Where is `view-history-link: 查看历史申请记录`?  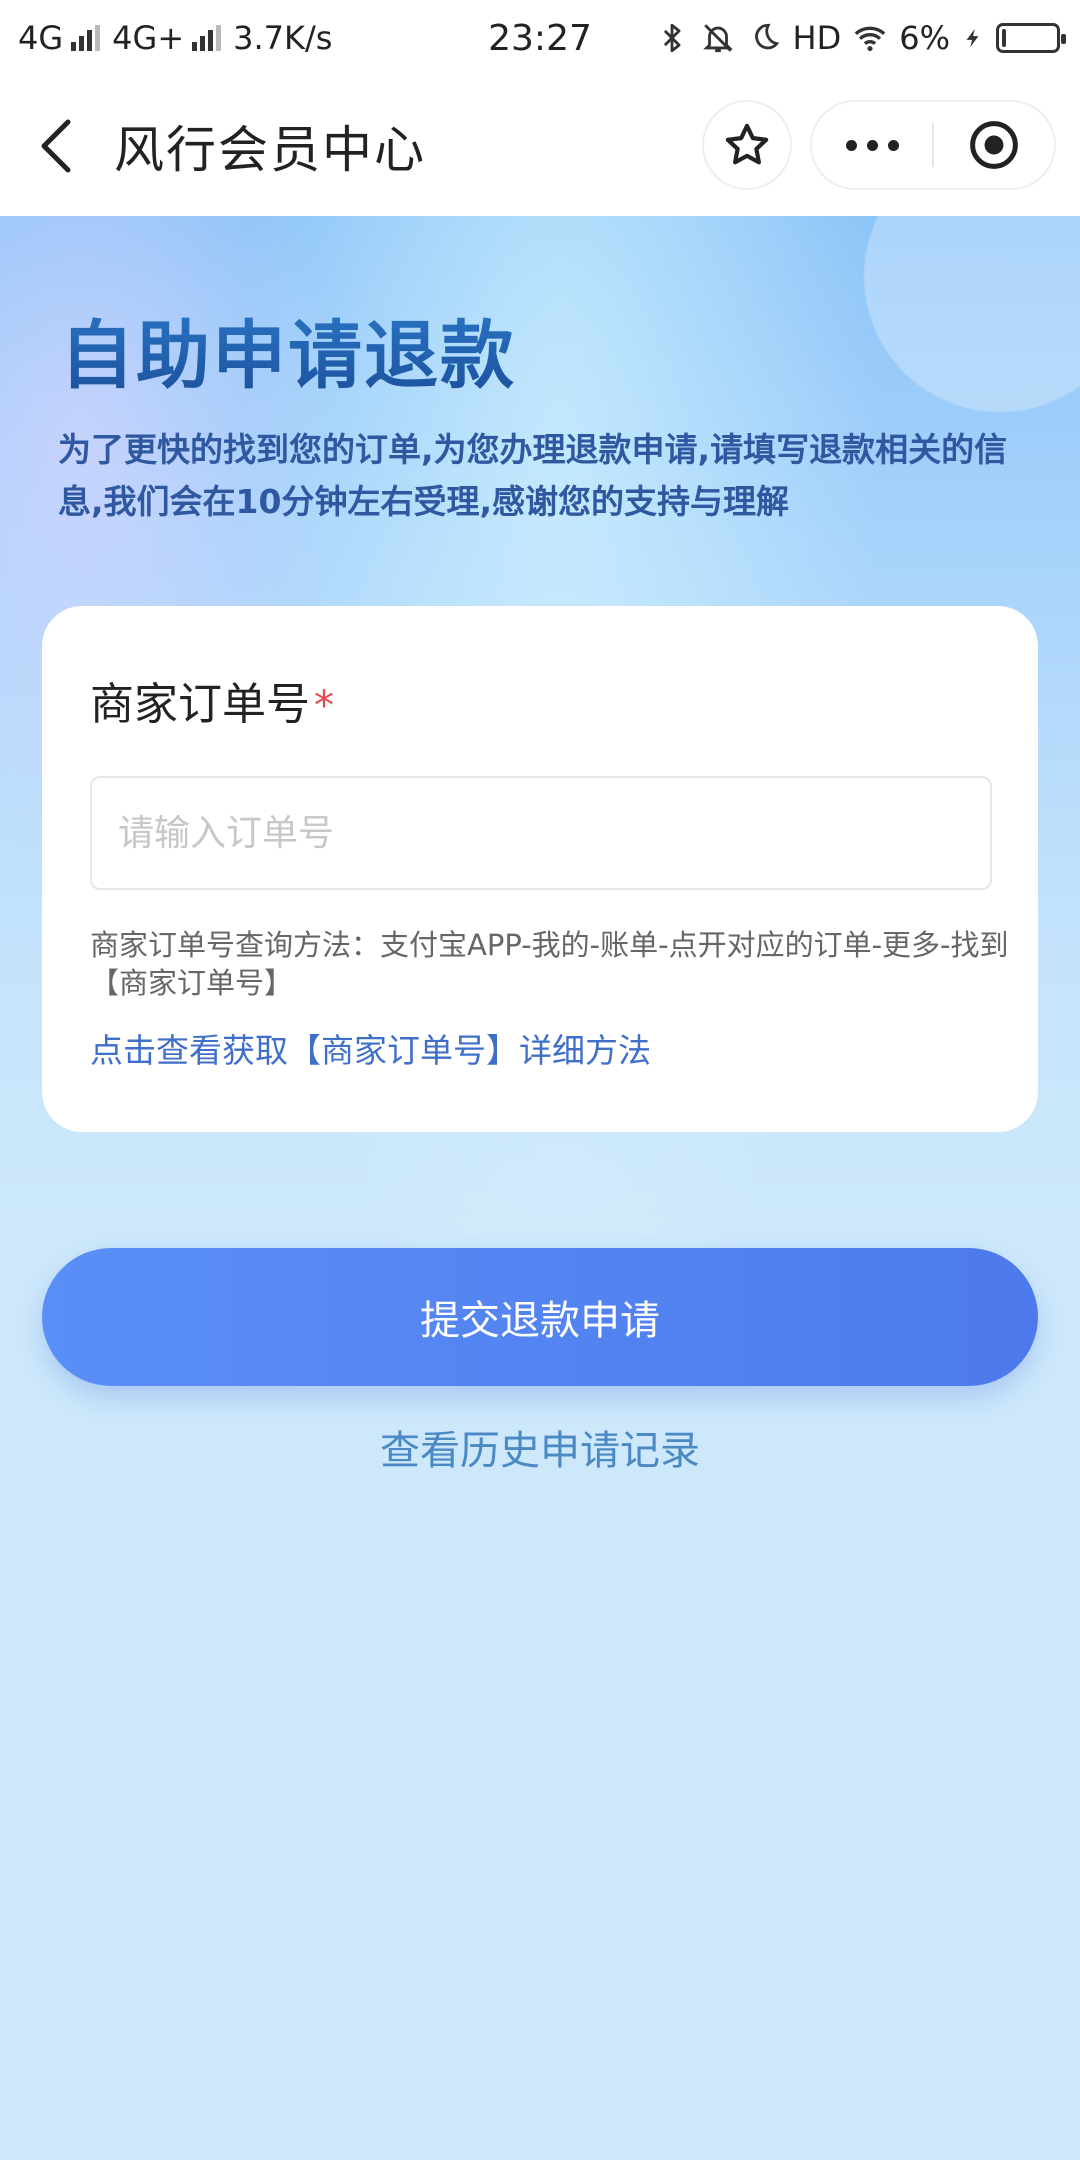 view-history-link: 查看历史申请记录 is located at coordinates (540, 1447).